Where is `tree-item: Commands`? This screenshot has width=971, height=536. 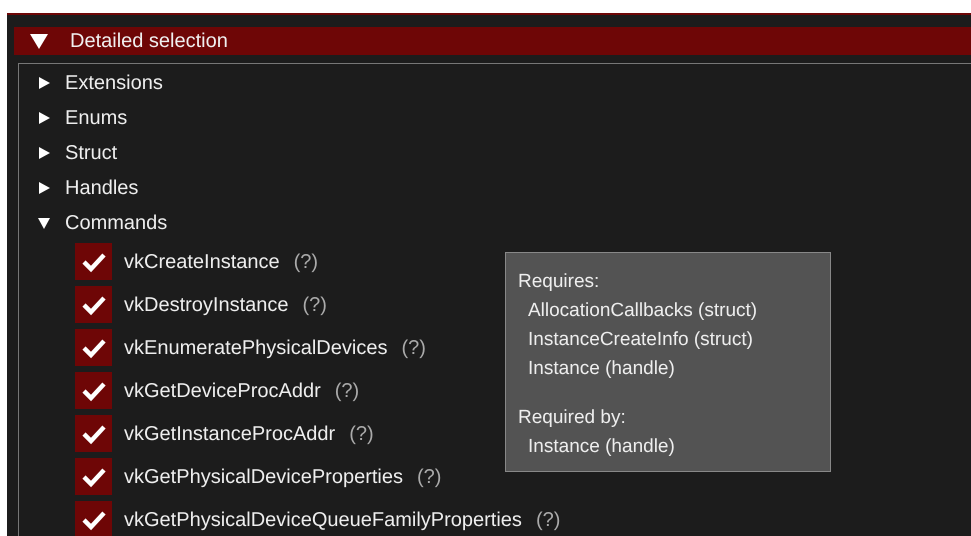
tree-item: Commands is located at coordinates (116, 223).